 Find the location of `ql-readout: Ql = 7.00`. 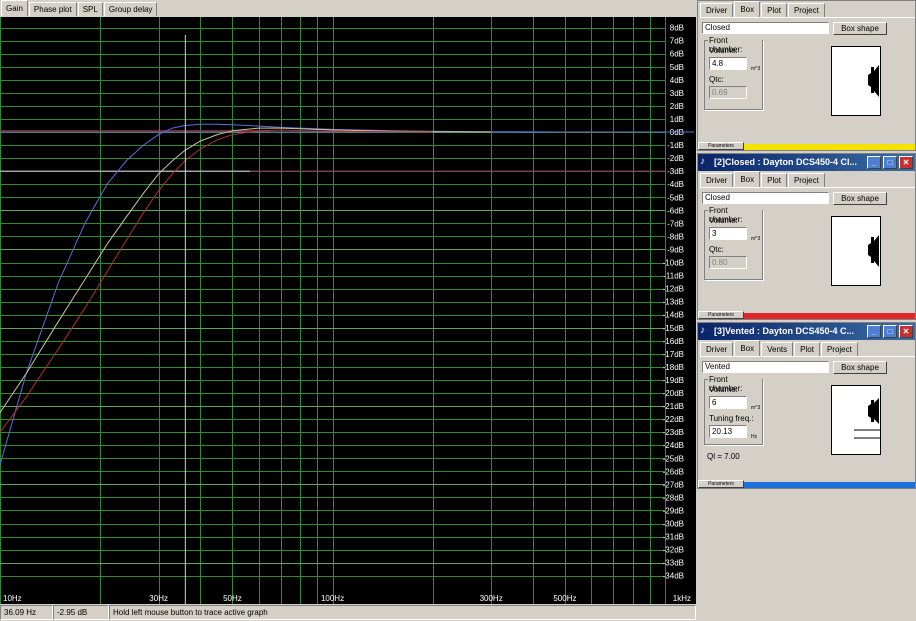

ql-readout: Ql = 7.00 is located at coordinates (723, 456).